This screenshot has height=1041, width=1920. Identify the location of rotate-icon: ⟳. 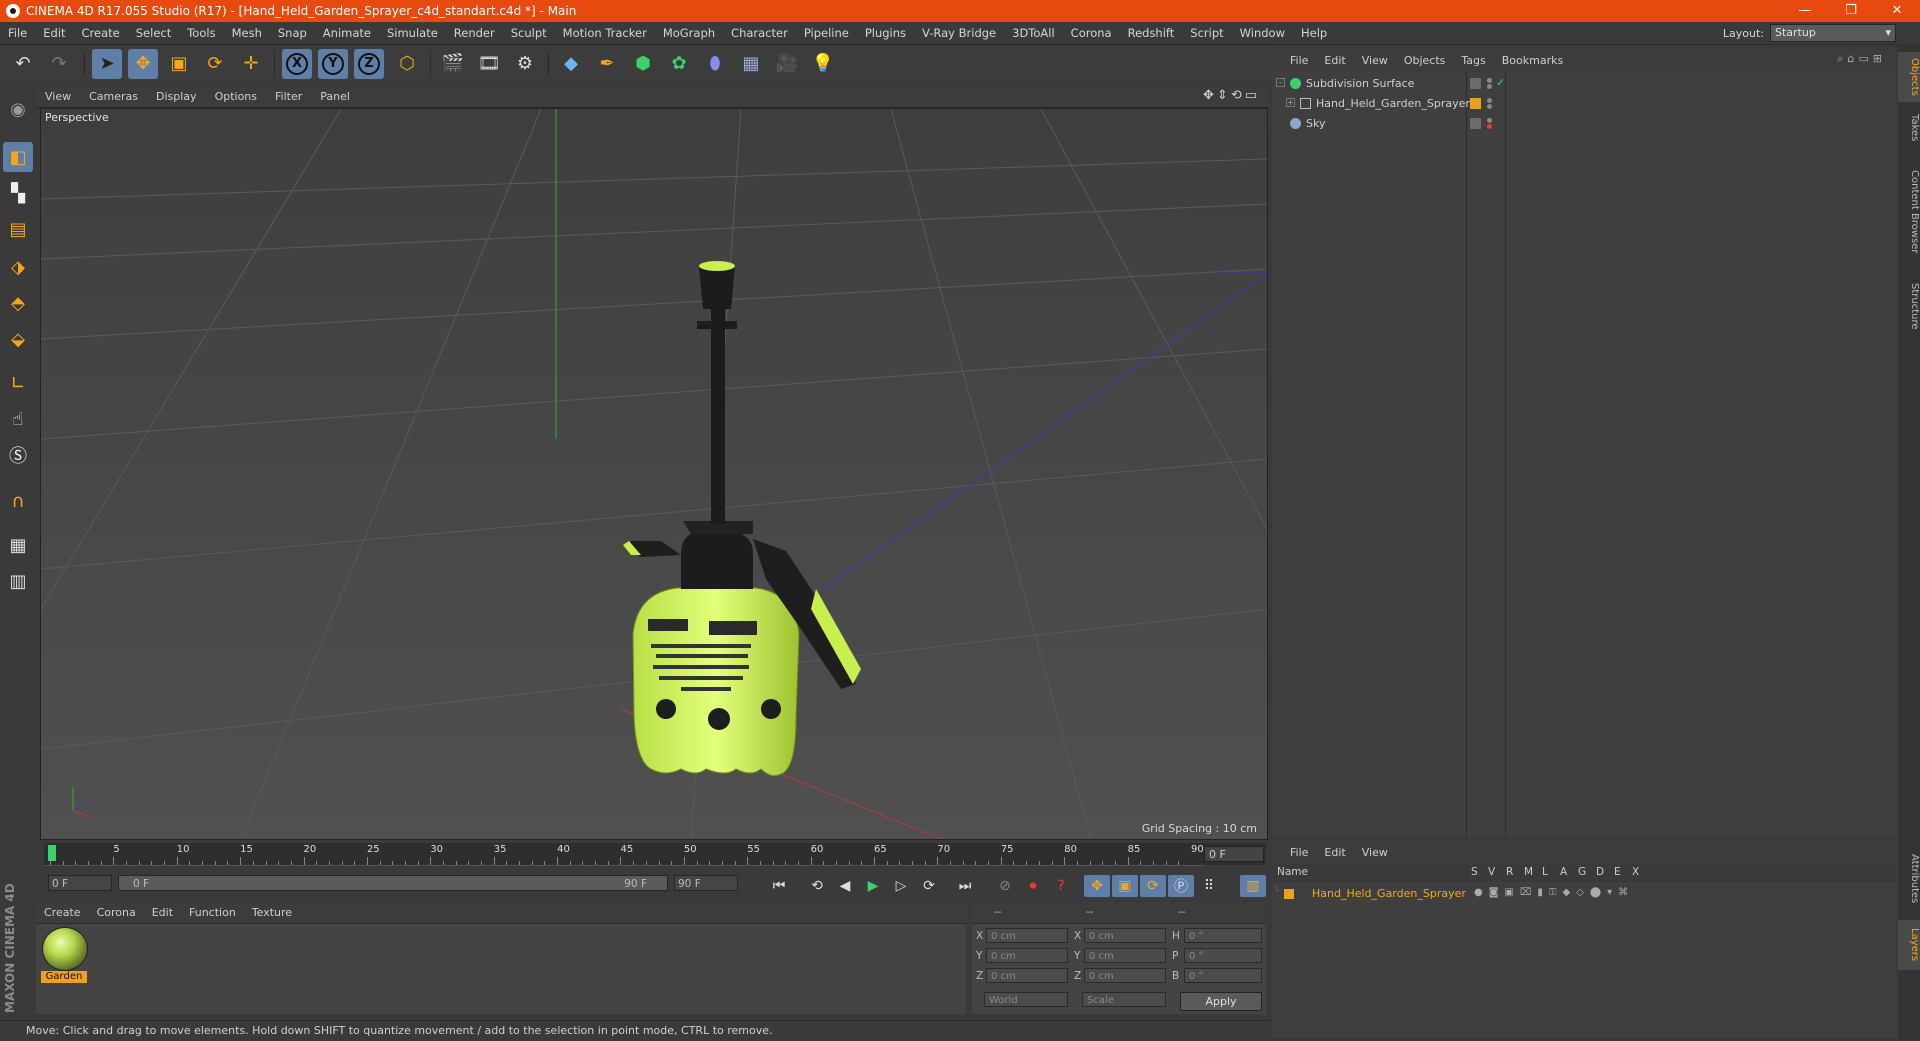
(215, 64).